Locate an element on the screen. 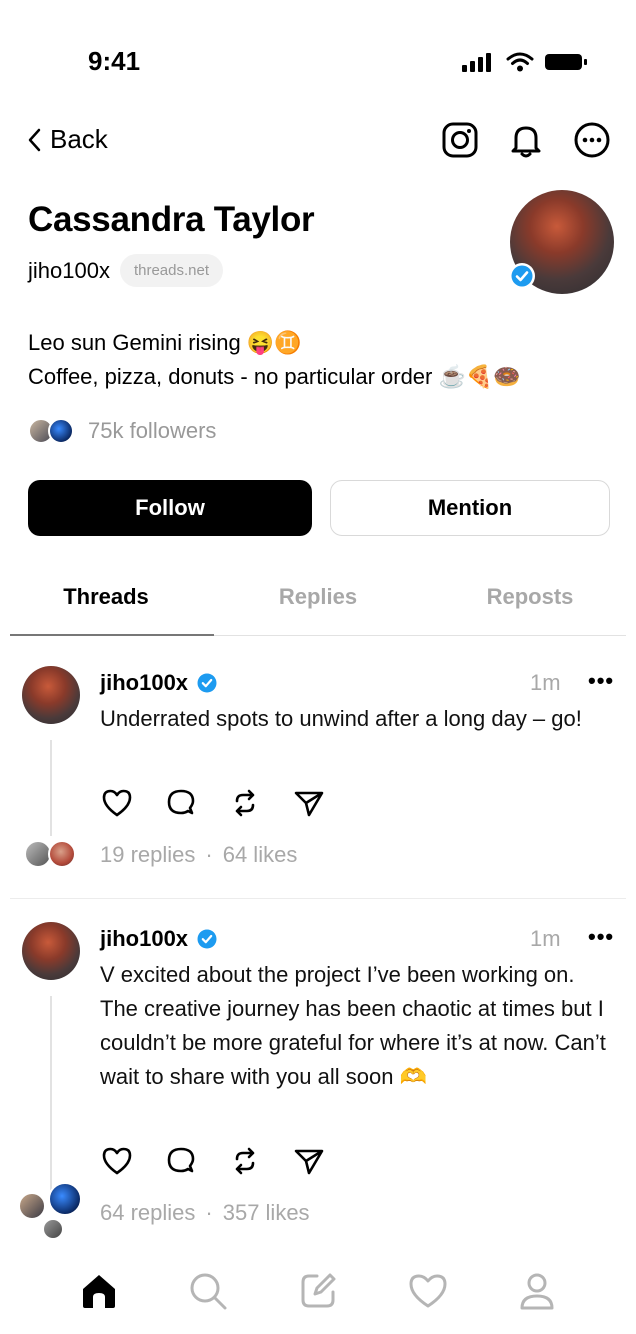 This screenshot has height=1334, width=636. profile-handle: jiho100x is located at coordinates (69, 270).